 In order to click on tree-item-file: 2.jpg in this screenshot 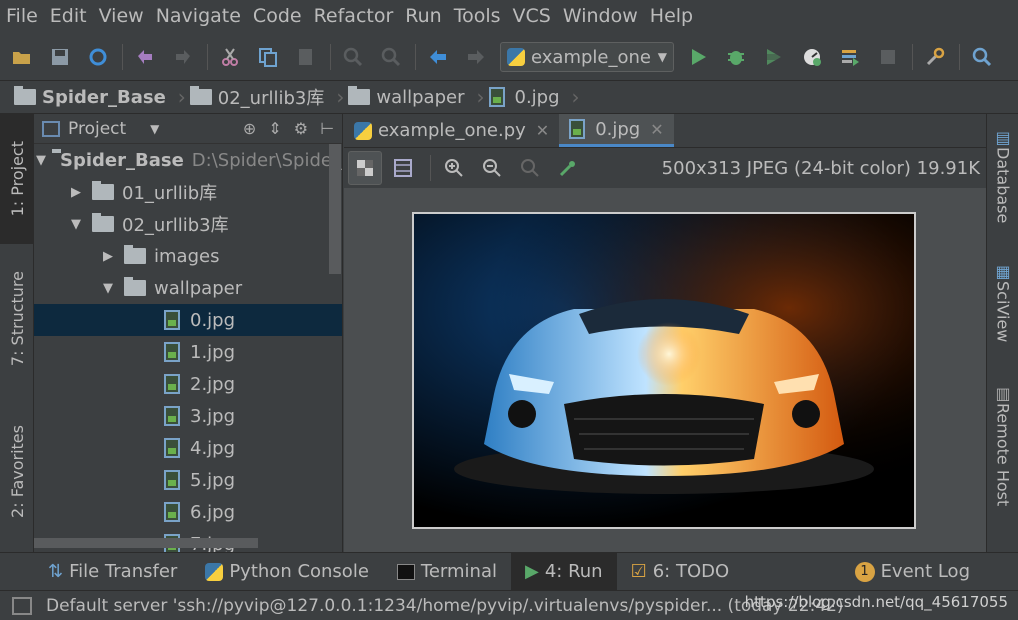, I will do `click(188, 384)`.